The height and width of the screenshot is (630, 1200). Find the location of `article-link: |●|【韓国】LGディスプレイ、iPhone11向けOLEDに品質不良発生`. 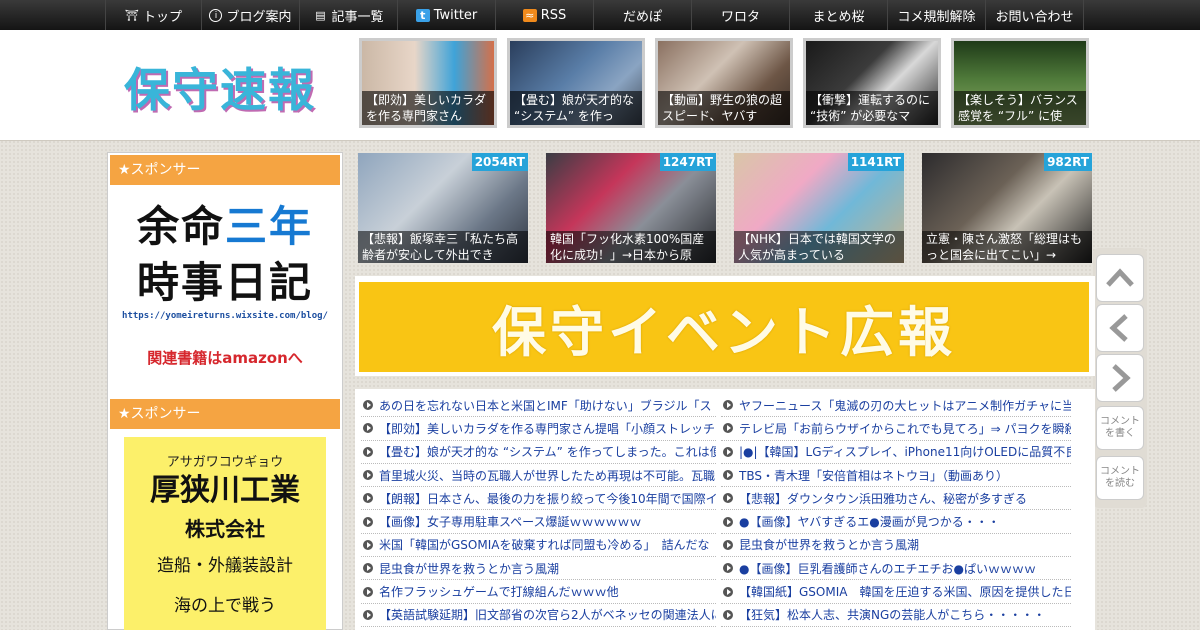

article-link: |●|【韓国】LGディスプレイ、iPhone11向けOLEDに品質不良発生 is located at coordinates (896, 452).